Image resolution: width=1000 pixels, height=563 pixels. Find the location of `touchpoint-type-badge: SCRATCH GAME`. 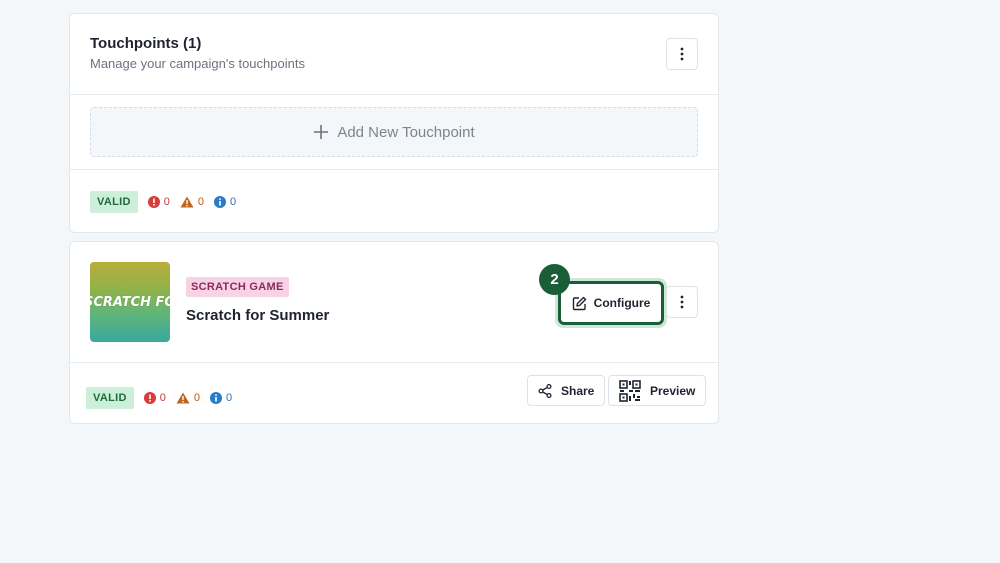

touchpoint-type-badge: SCRATCH GAME is located at coordinates (237, 287).